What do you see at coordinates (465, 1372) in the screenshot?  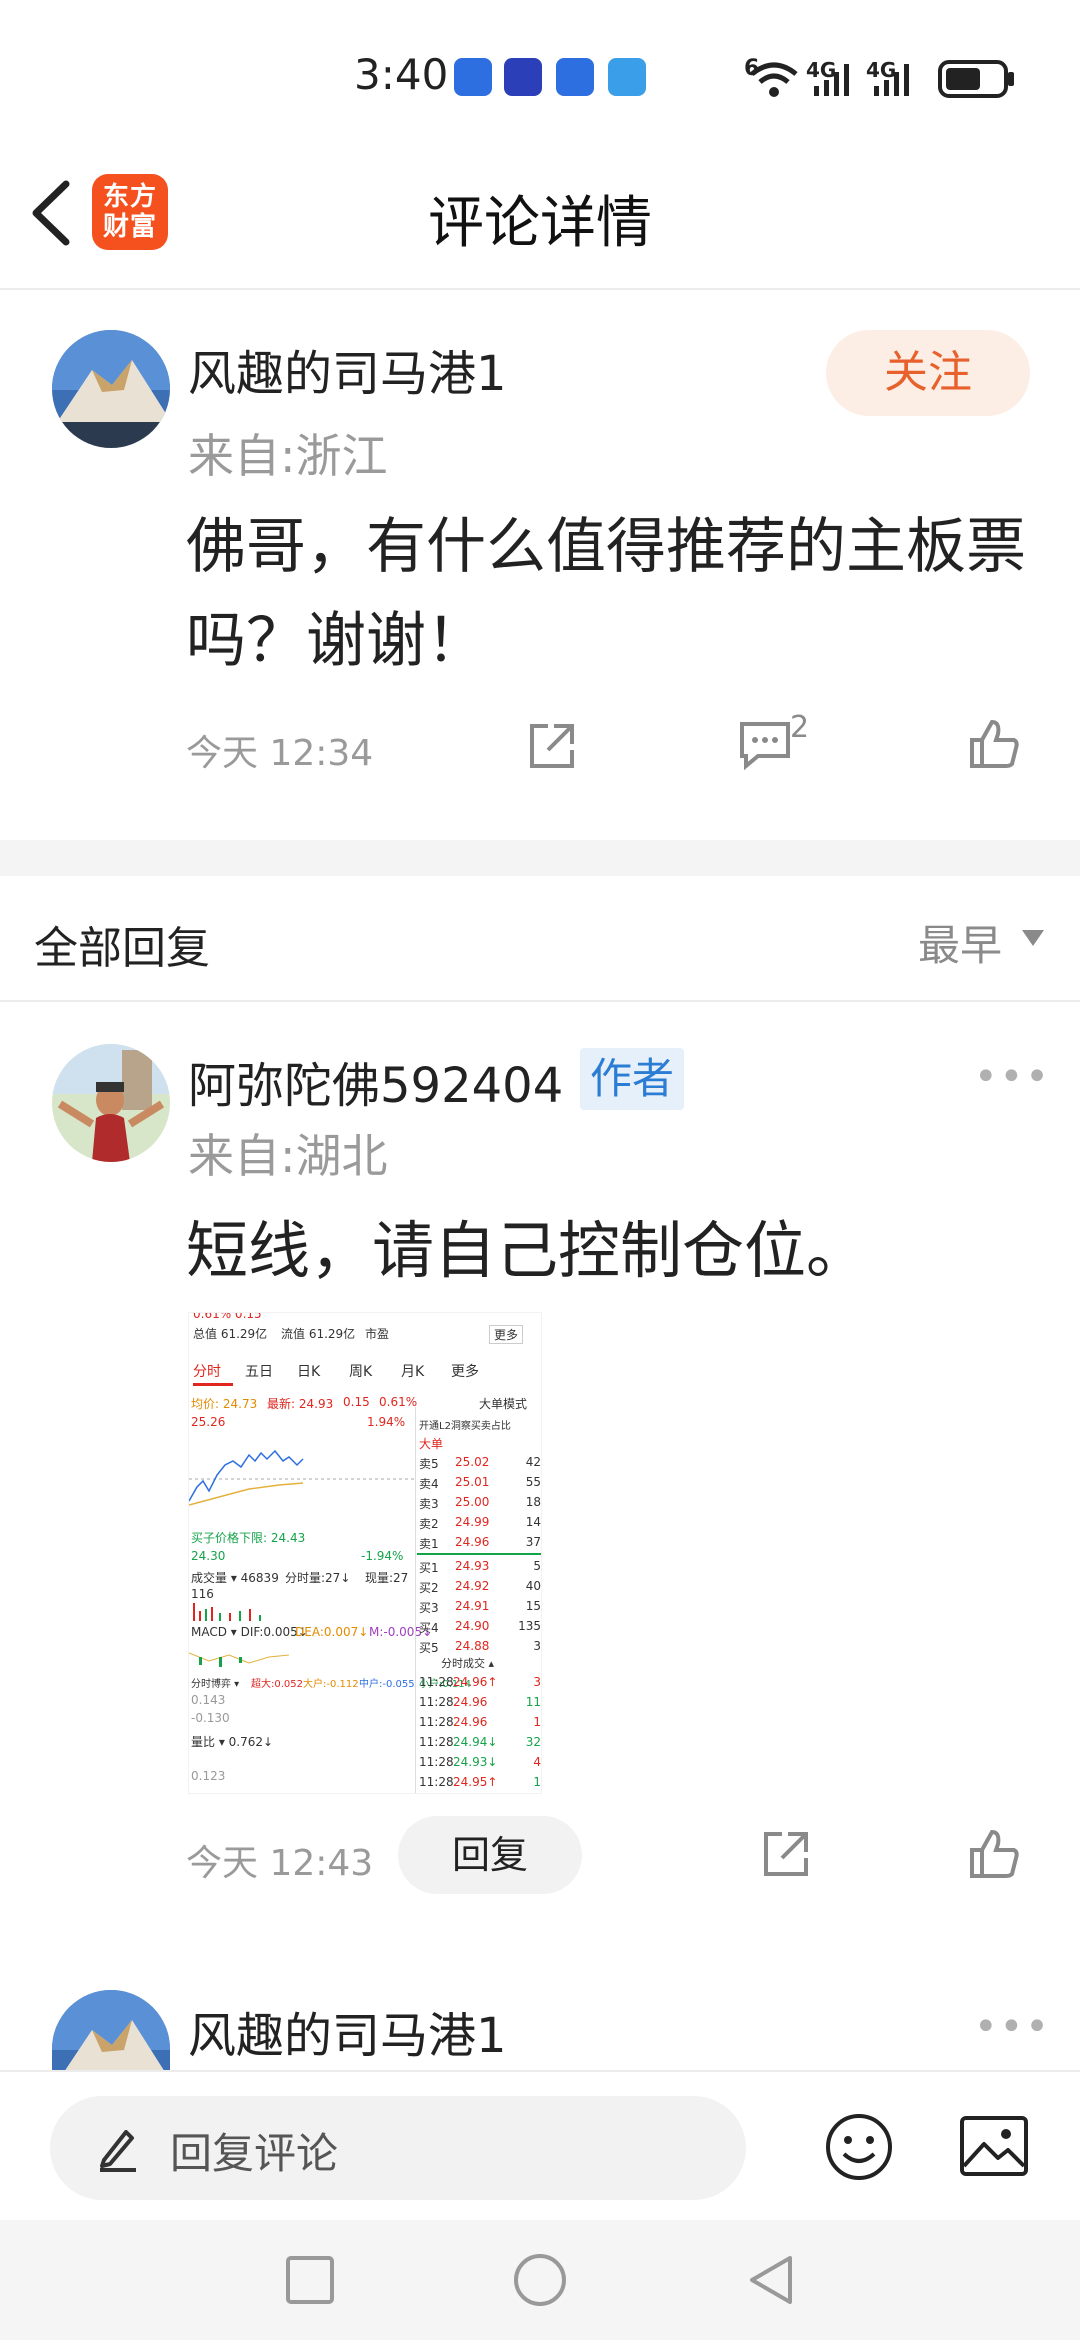 I see `chart-tab: 更多` at bounding box center [465, 1372].